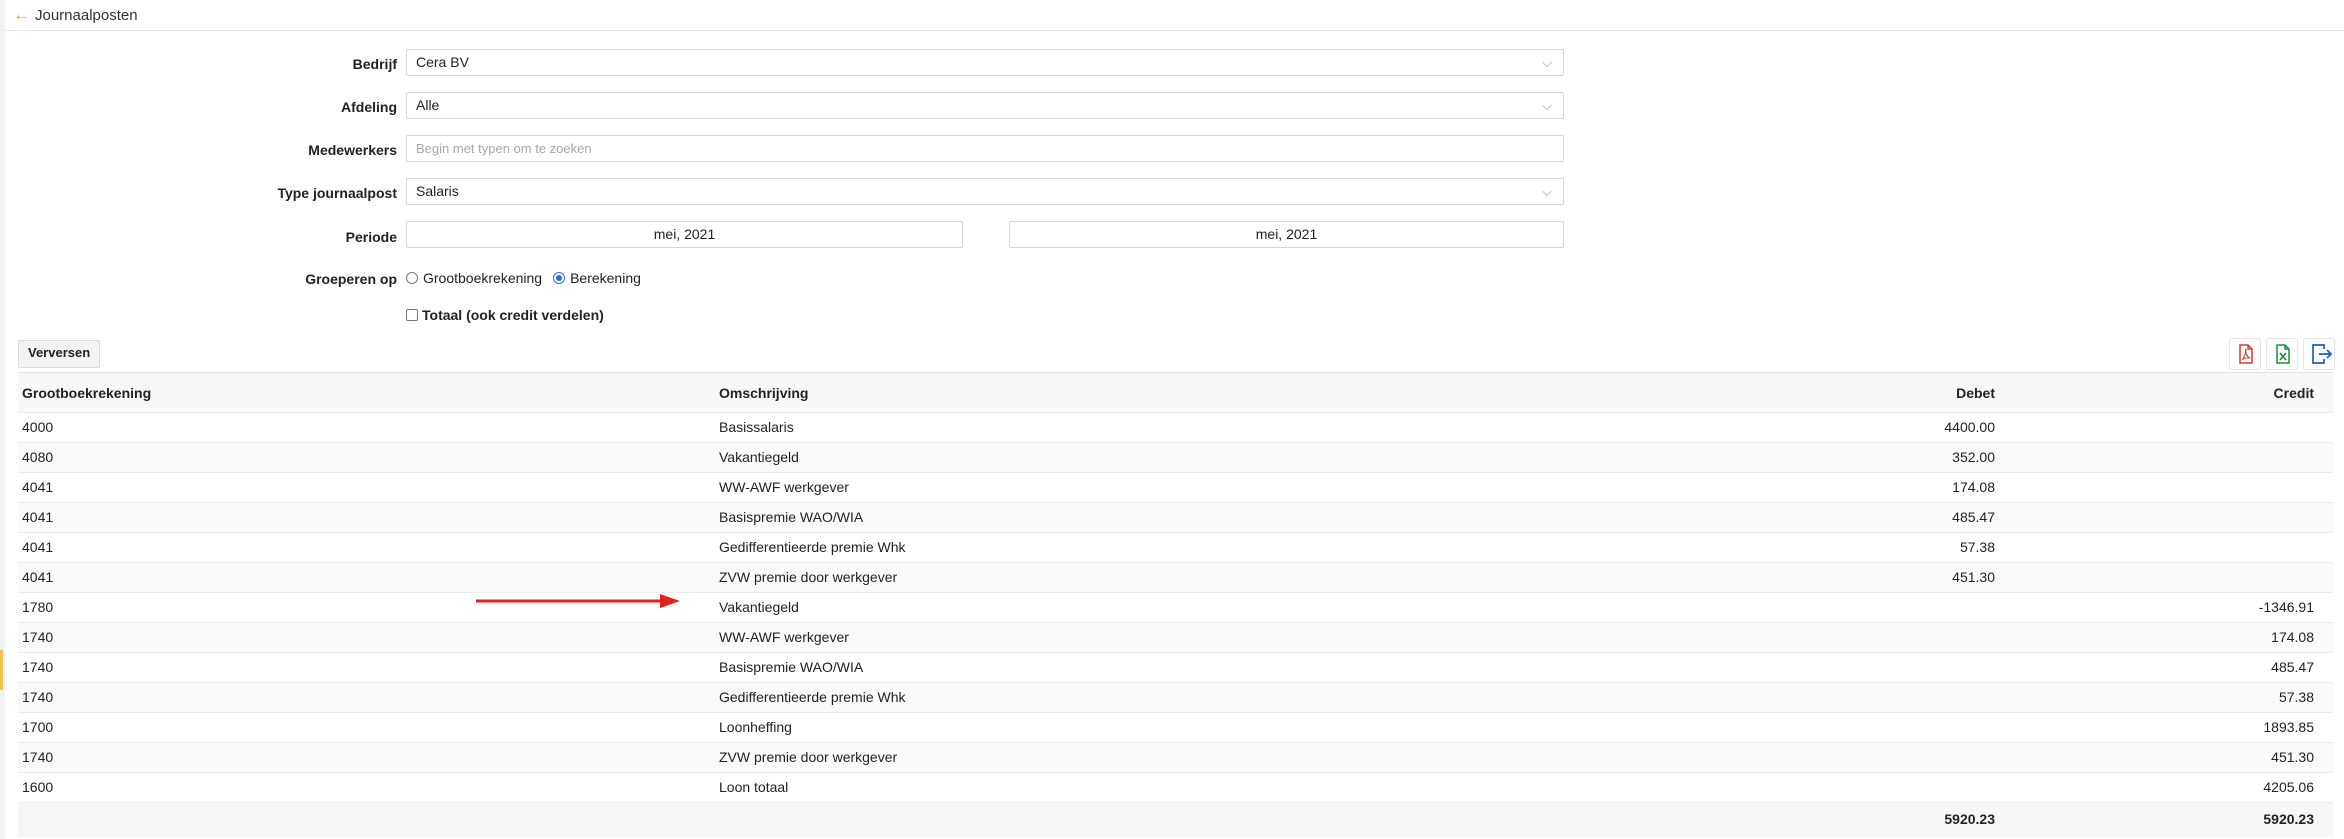 The image size is (2344, 839). I want to click on excel-export-button, so click(2282, 354).